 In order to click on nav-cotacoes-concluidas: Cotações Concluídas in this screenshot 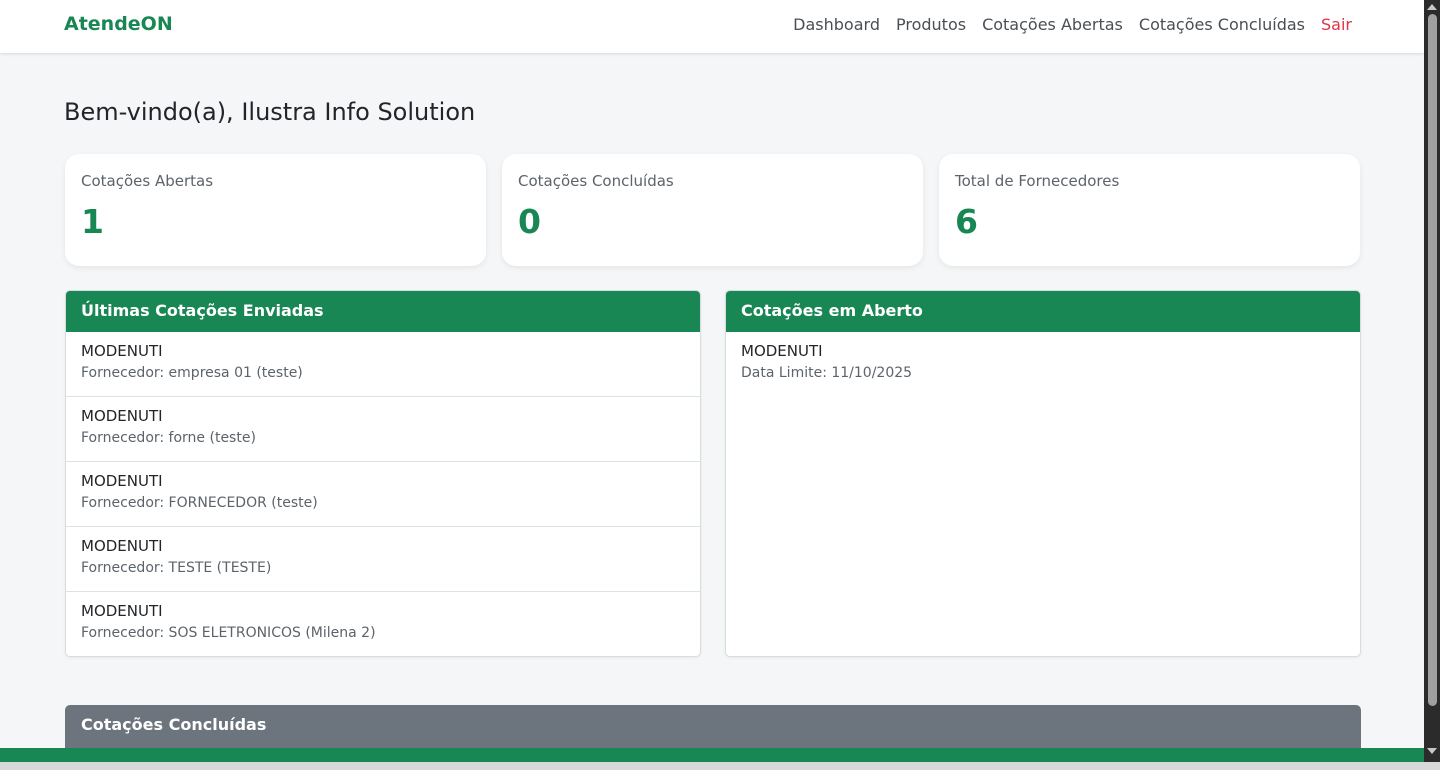, I will do `click(1222, 24)`.